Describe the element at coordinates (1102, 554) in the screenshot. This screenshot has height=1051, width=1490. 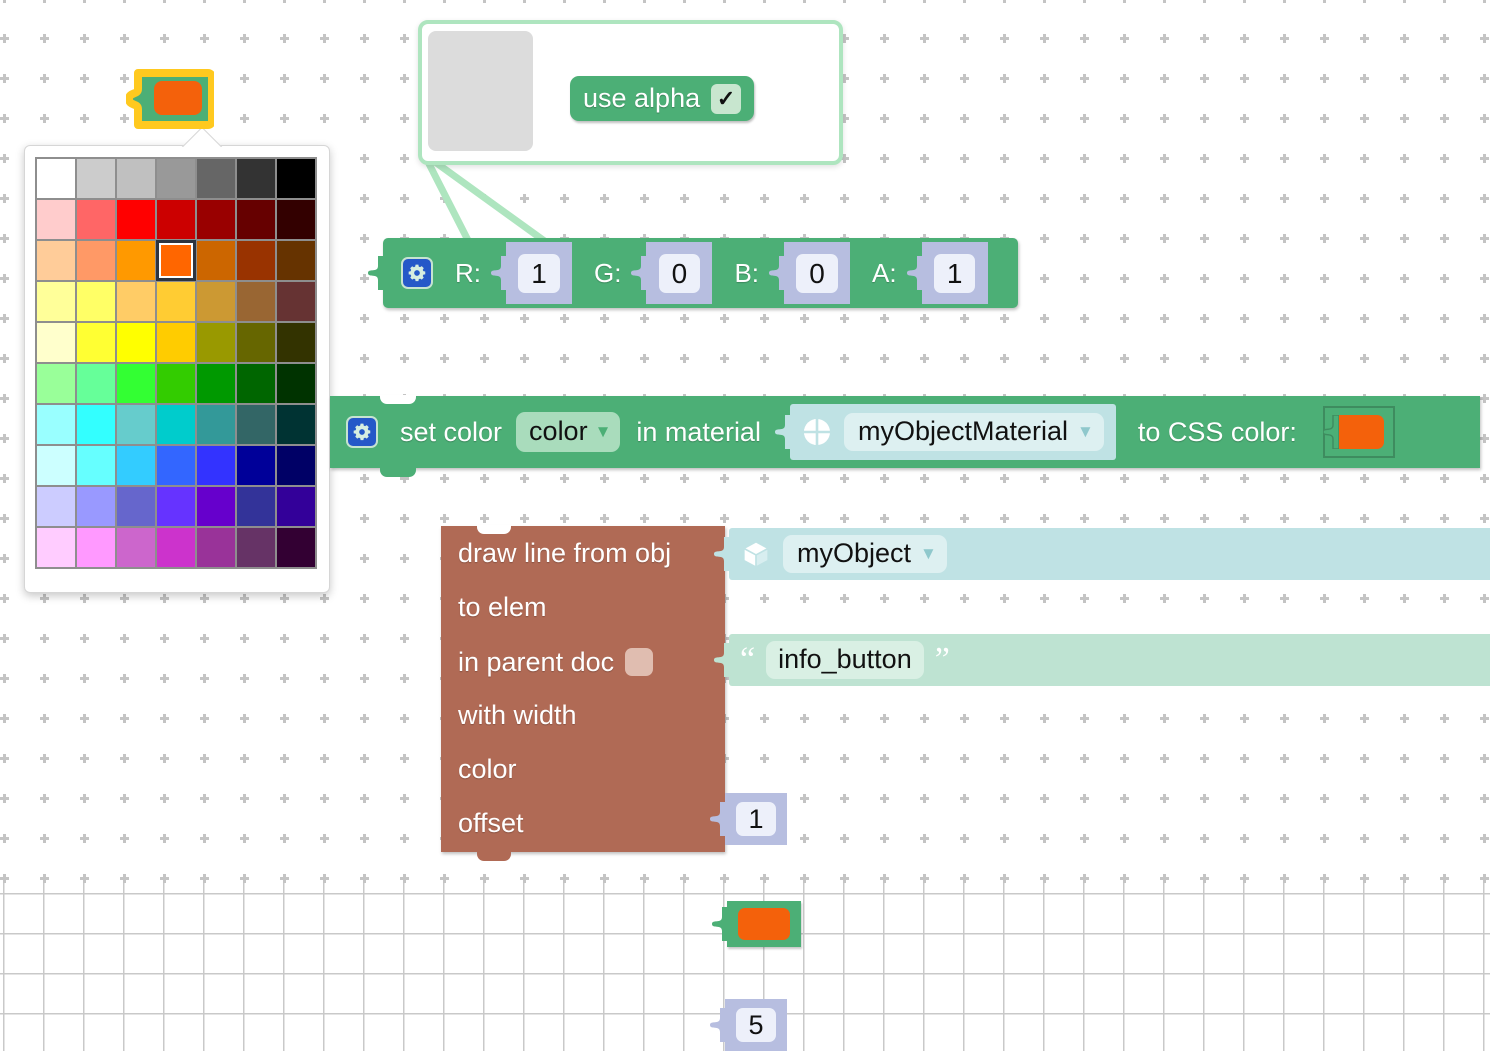
I see `object-variable-block: myObject ▼` at that location.